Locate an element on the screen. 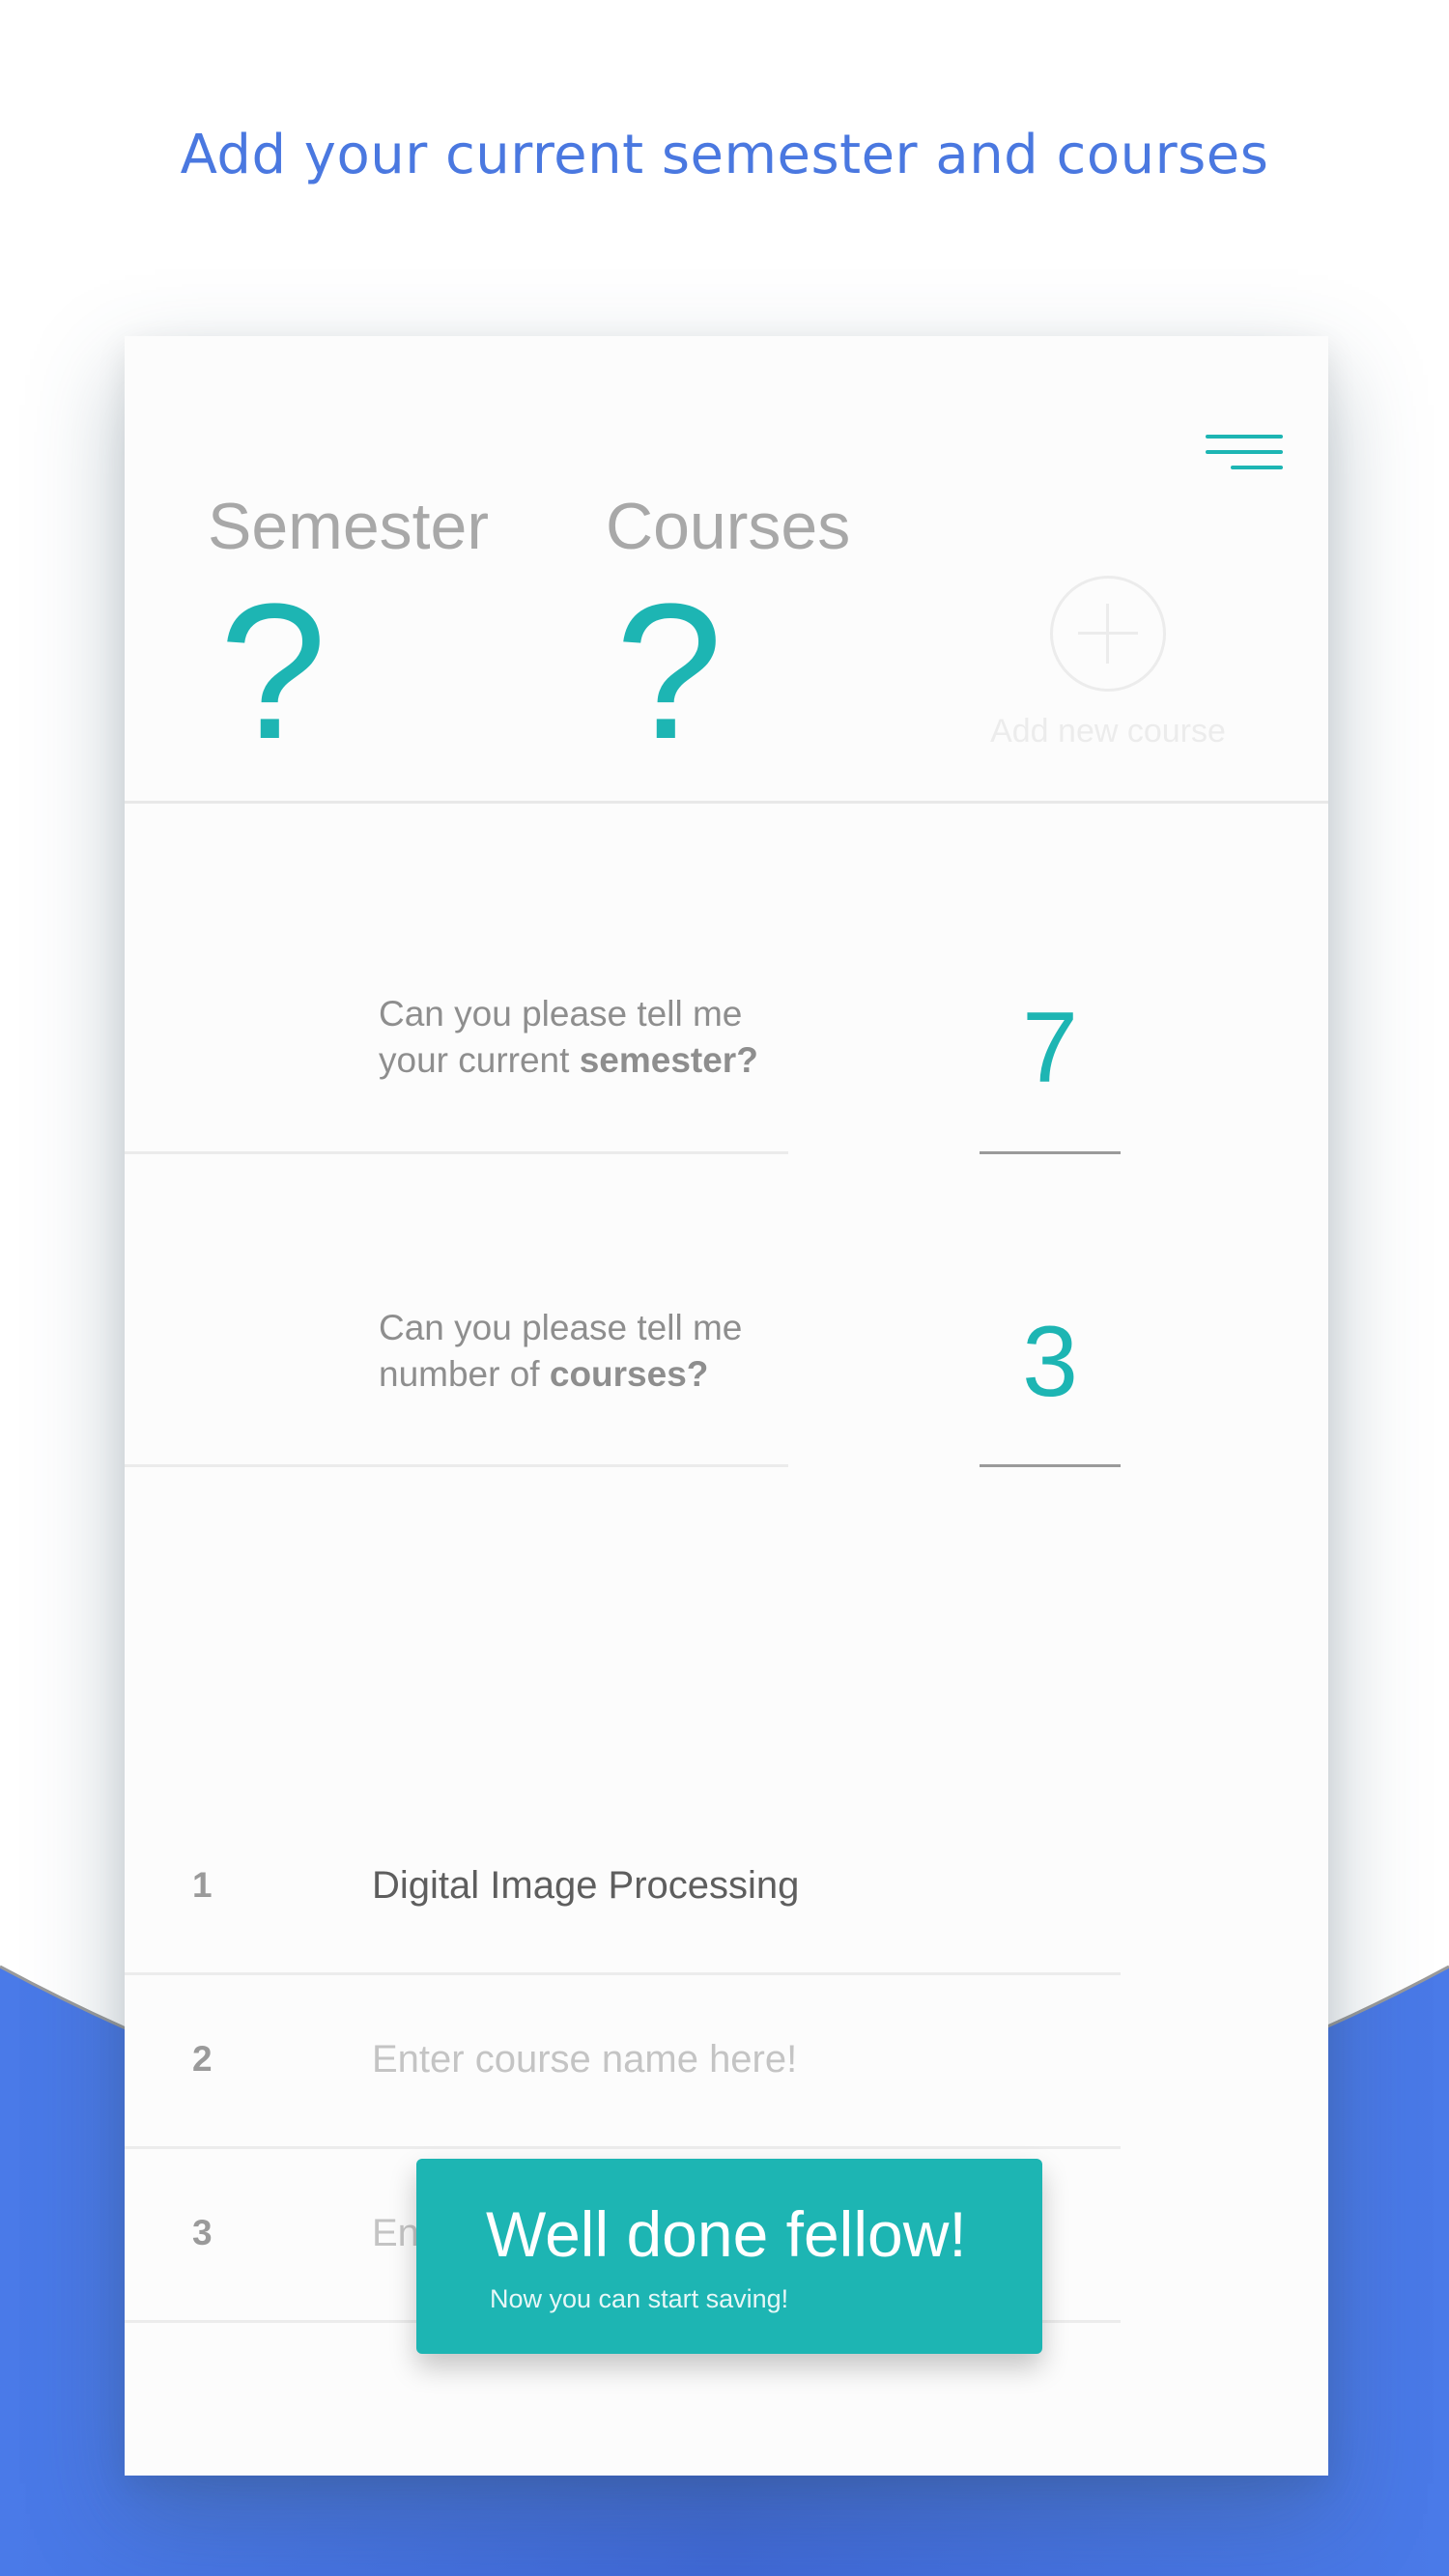  page-headline: Add your current semester and courses is located at coordinates (724, 155).